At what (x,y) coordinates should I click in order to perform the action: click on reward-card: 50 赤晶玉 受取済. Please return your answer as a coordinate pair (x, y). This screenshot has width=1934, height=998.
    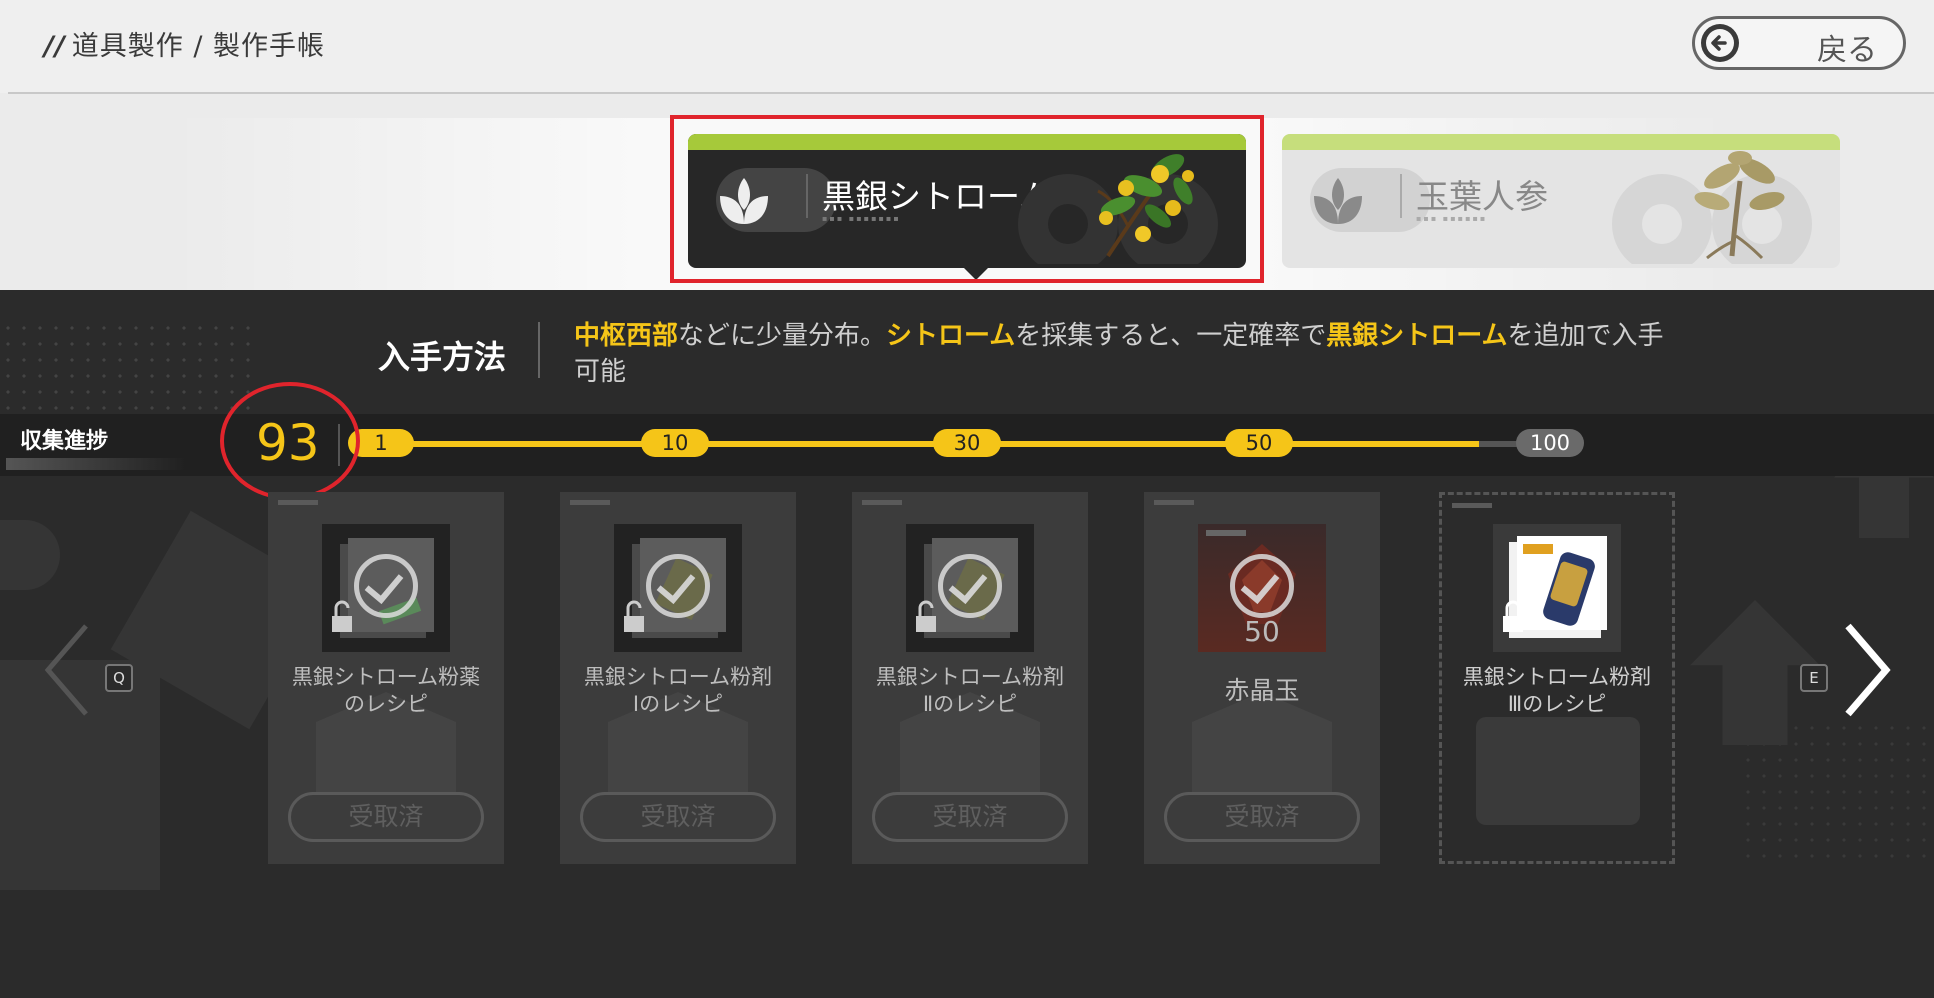
    Looking at the image, I should click on (1262, 678).